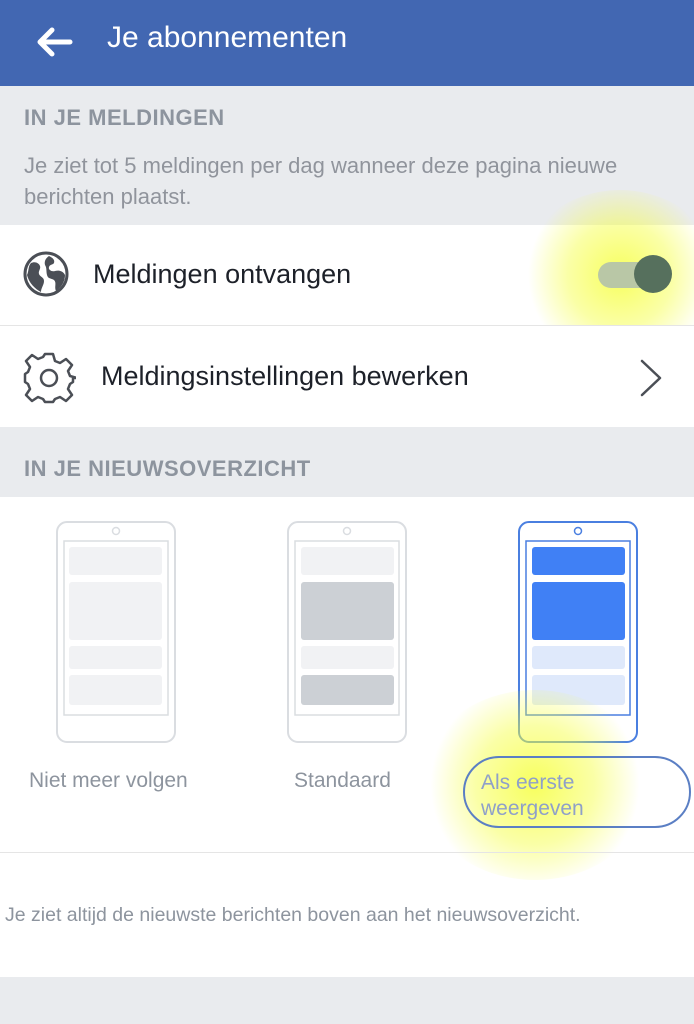 The height and width of the screenshot is (1024, 694). I want to click on notification-settings-label: Meldingsinstellingen bewerken, so click(285, 376).